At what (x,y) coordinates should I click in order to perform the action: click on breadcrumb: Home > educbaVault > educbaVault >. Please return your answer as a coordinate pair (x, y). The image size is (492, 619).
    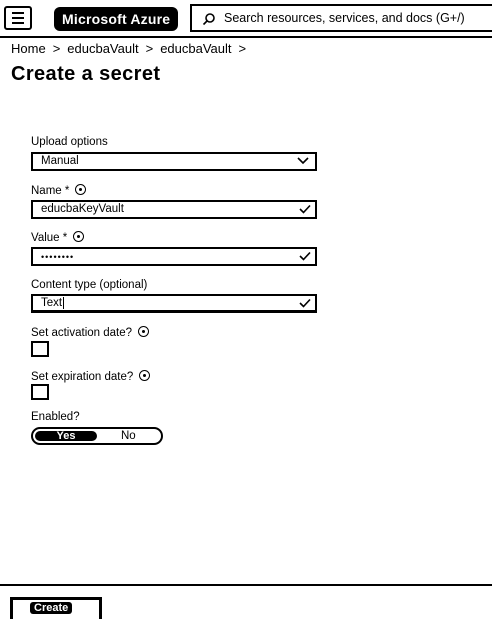
    Looking at the image, I should click on (132, 48).